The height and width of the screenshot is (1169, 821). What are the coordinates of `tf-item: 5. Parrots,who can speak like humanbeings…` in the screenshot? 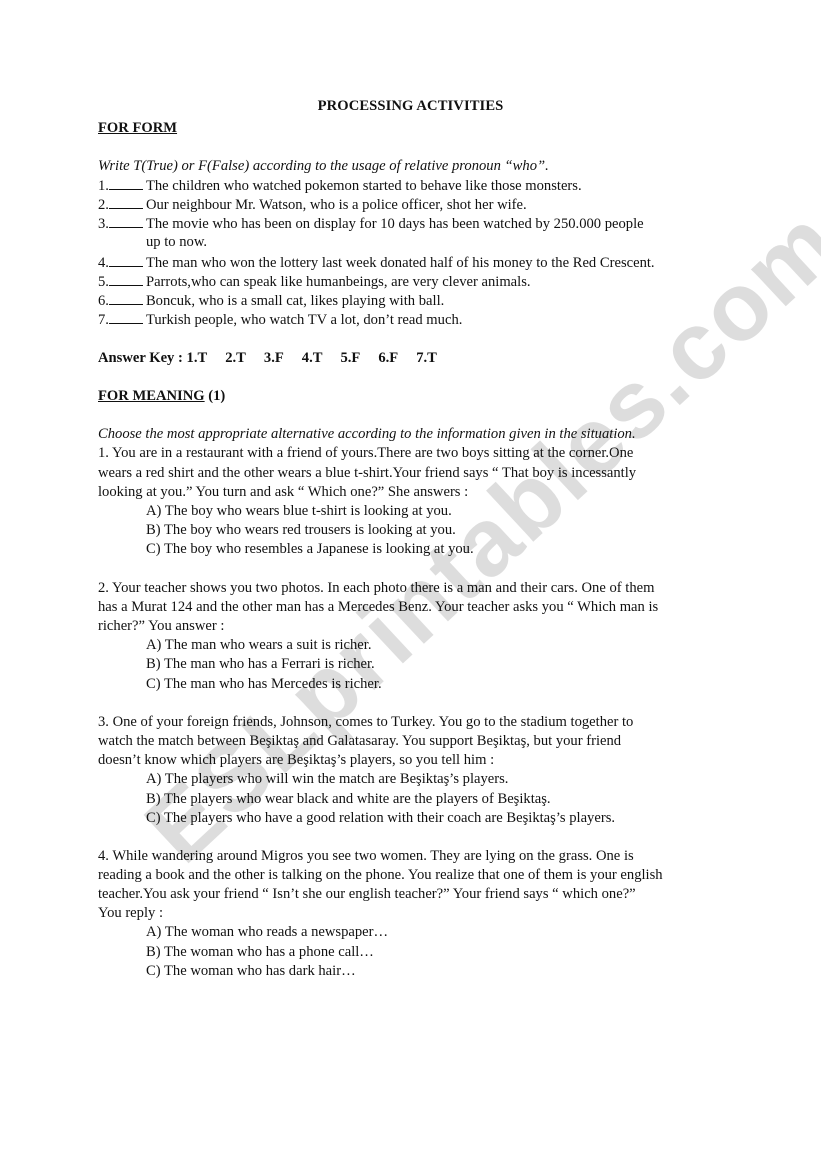 It's located at (314, 282).